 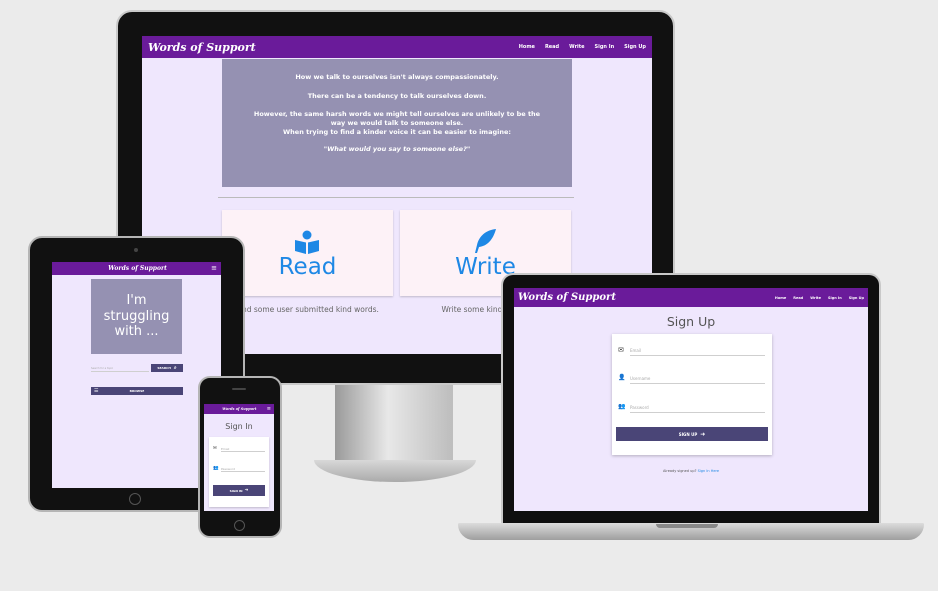 I want to click on phone-home-button, so click(x=239, y=525).